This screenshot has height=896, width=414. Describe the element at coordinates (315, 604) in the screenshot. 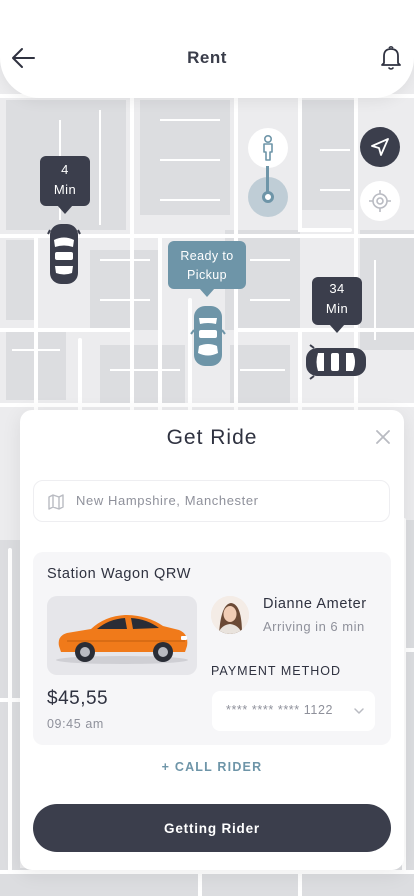

I see `driver-name: Dianne Ameter` at that location.